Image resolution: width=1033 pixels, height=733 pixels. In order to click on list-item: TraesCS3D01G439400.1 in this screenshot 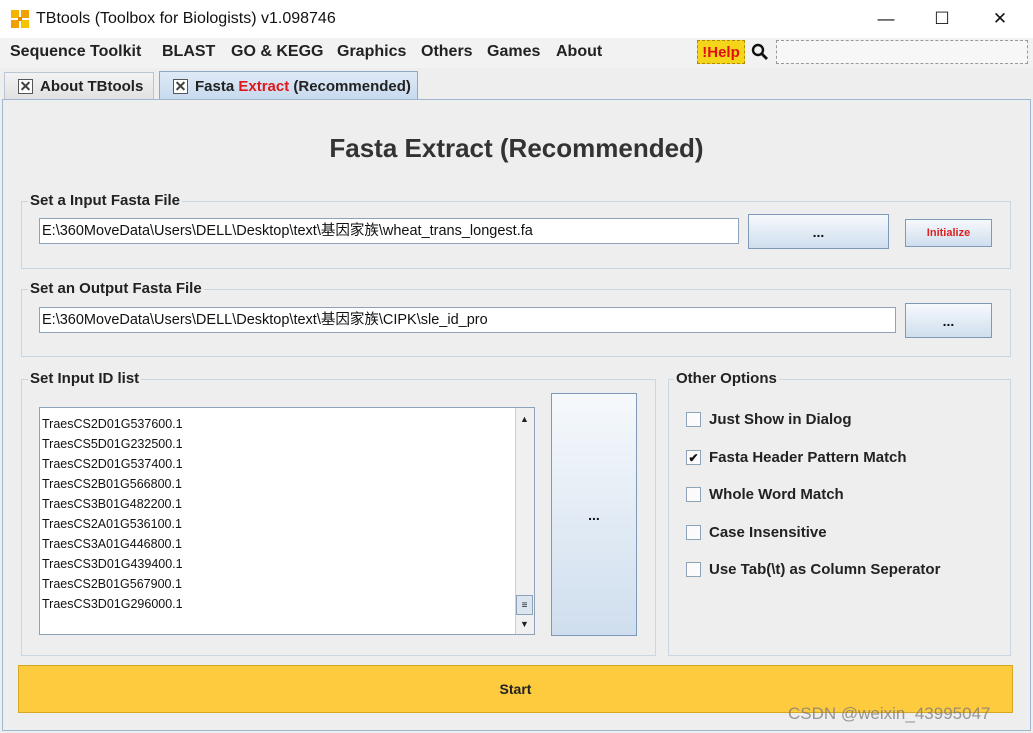, I will do `click(112, 564)`.